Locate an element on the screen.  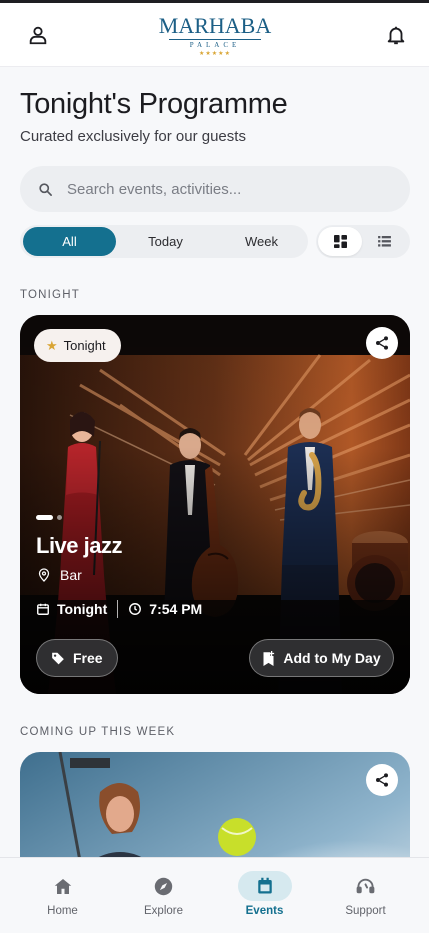
time-filter: All Today Week is located at coordinates (164, 241).